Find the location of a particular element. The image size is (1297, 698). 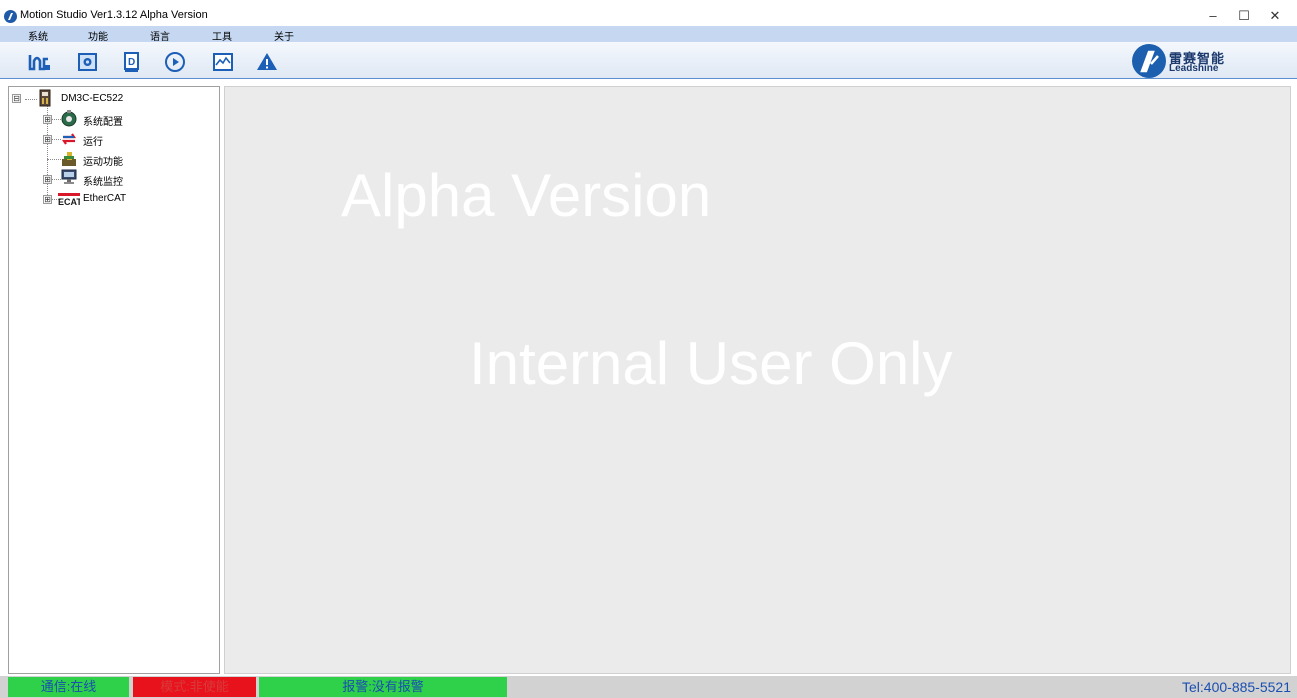

watermark-alpha: Alpha Version is located at coordinates (526, 195).